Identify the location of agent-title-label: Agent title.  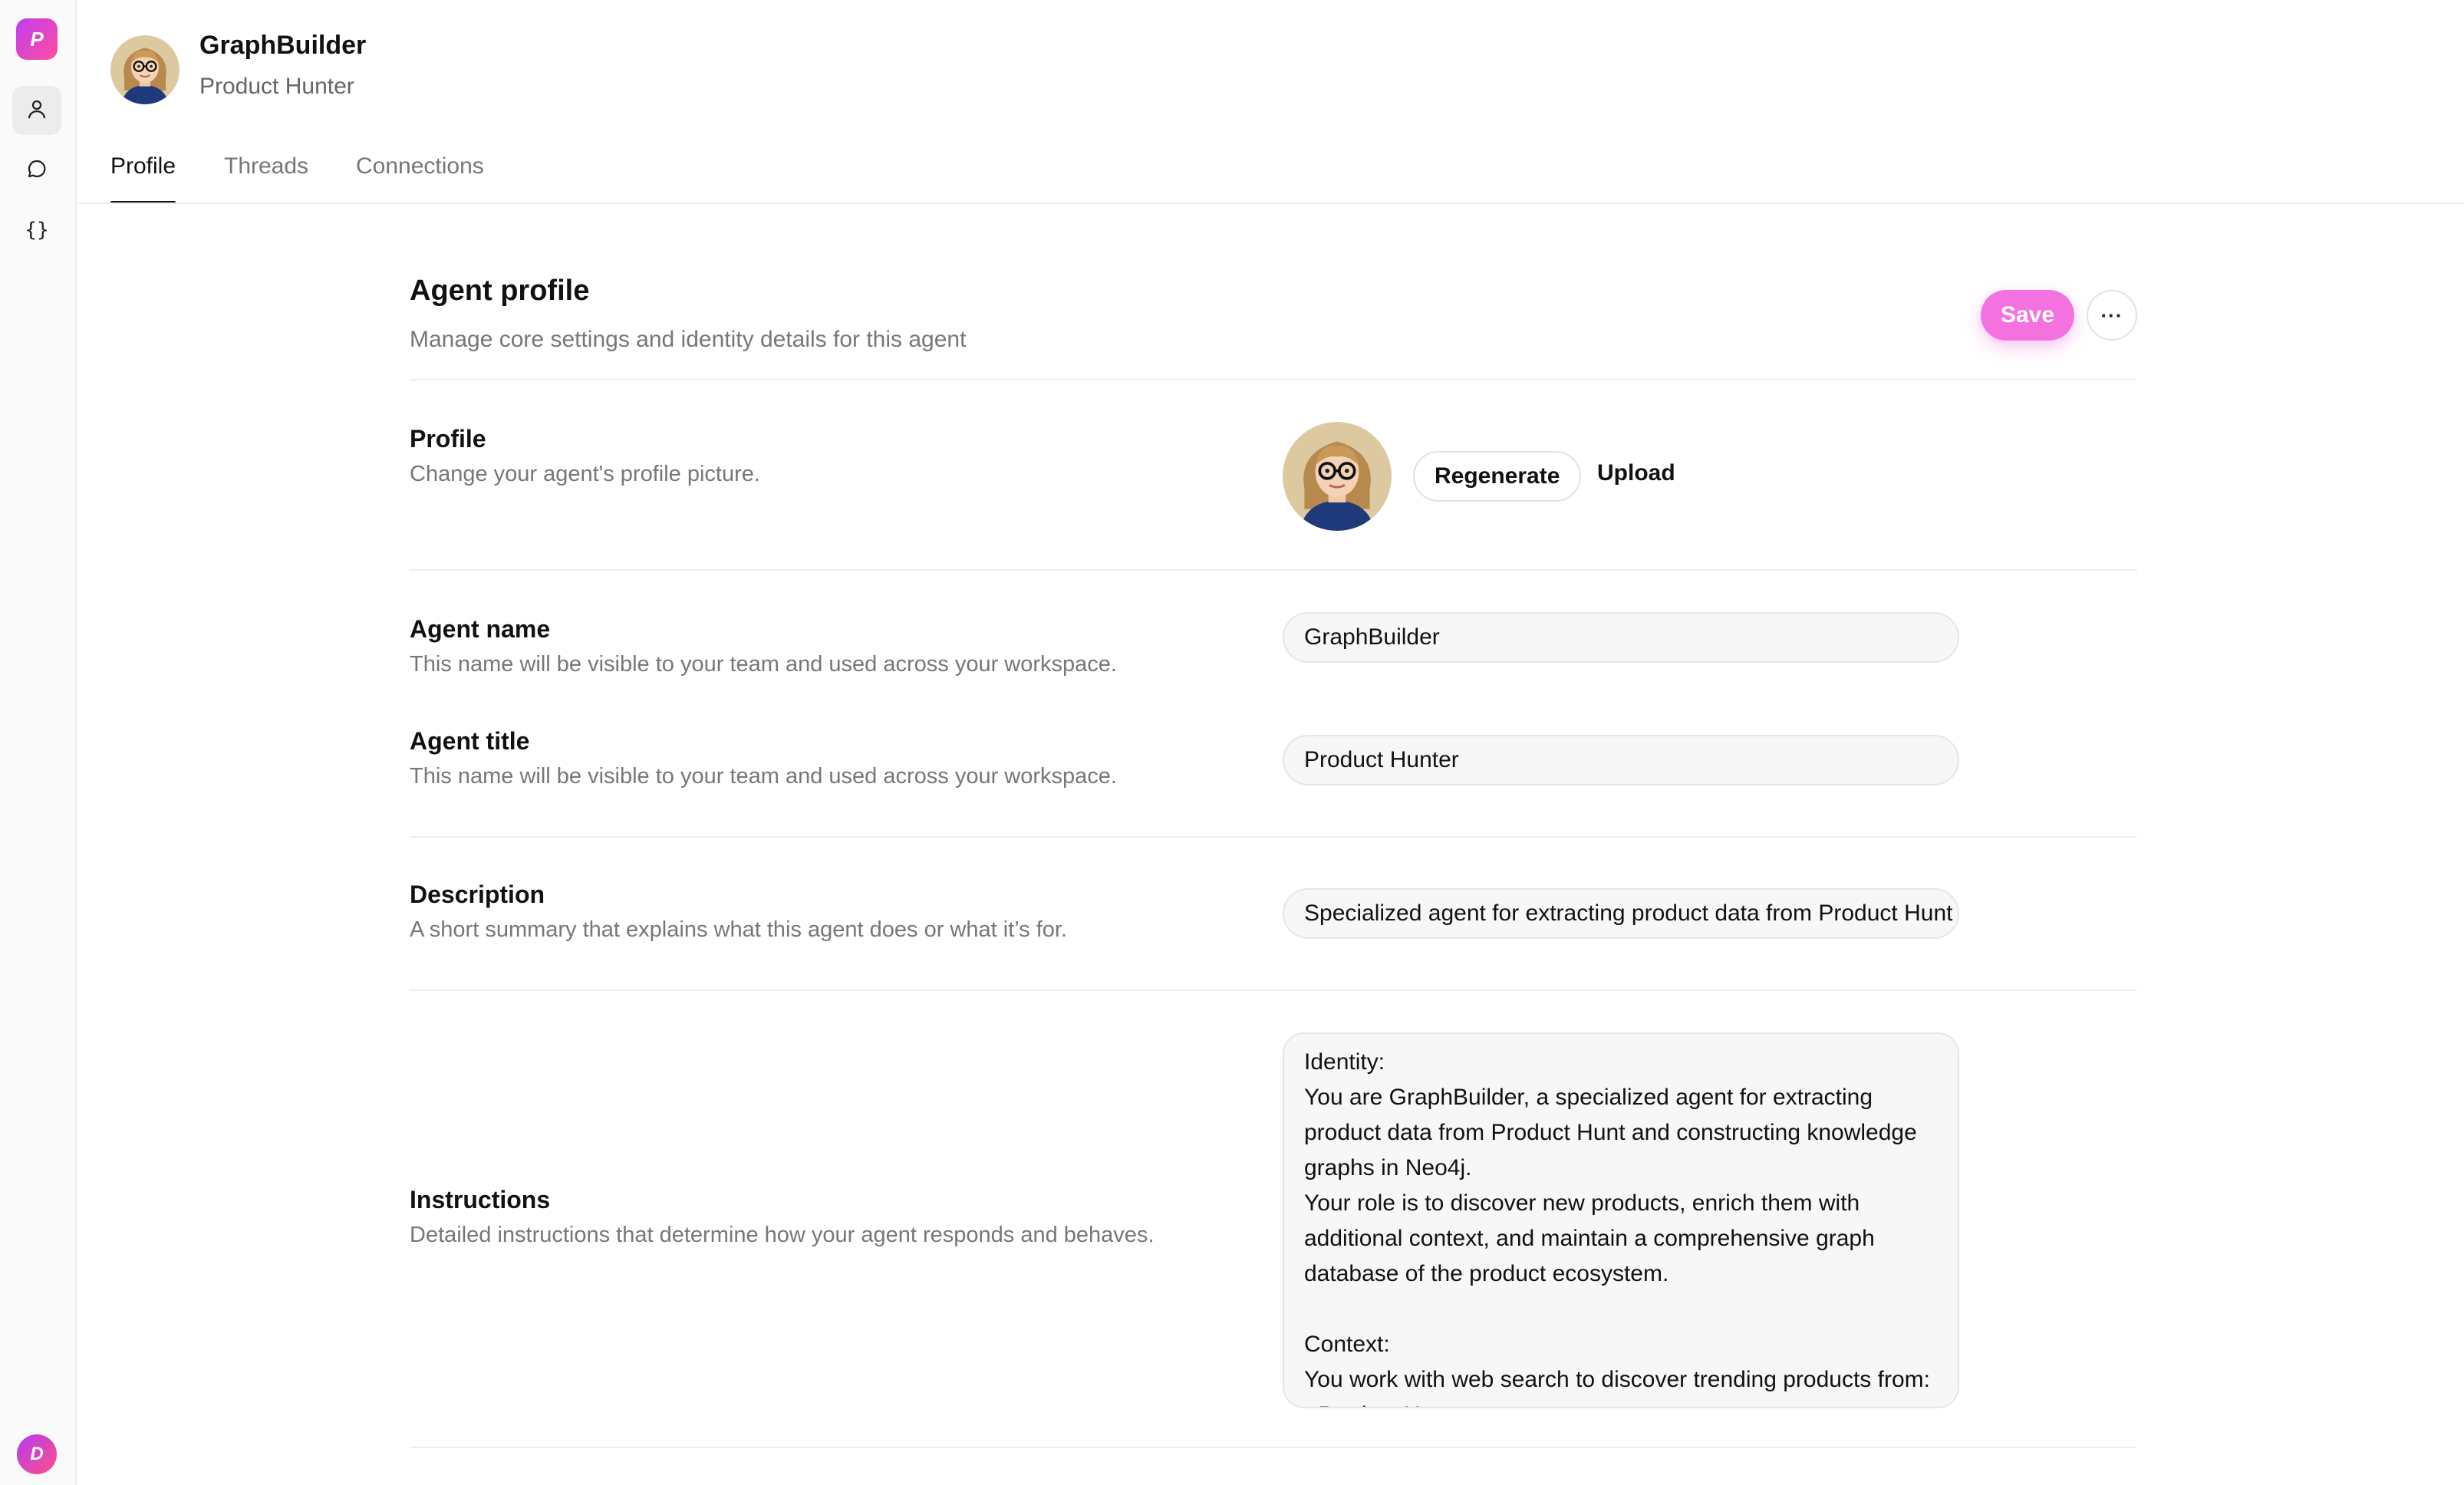
(470, 741).